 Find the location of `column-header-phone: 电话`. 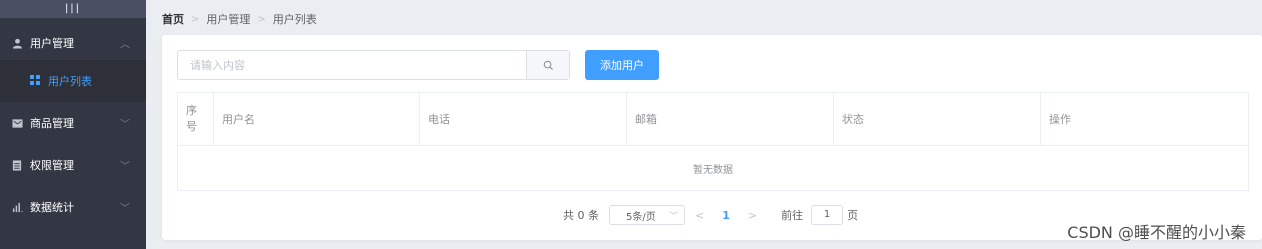

column-header-phone: 电话 is located at coordinates (523, 119).